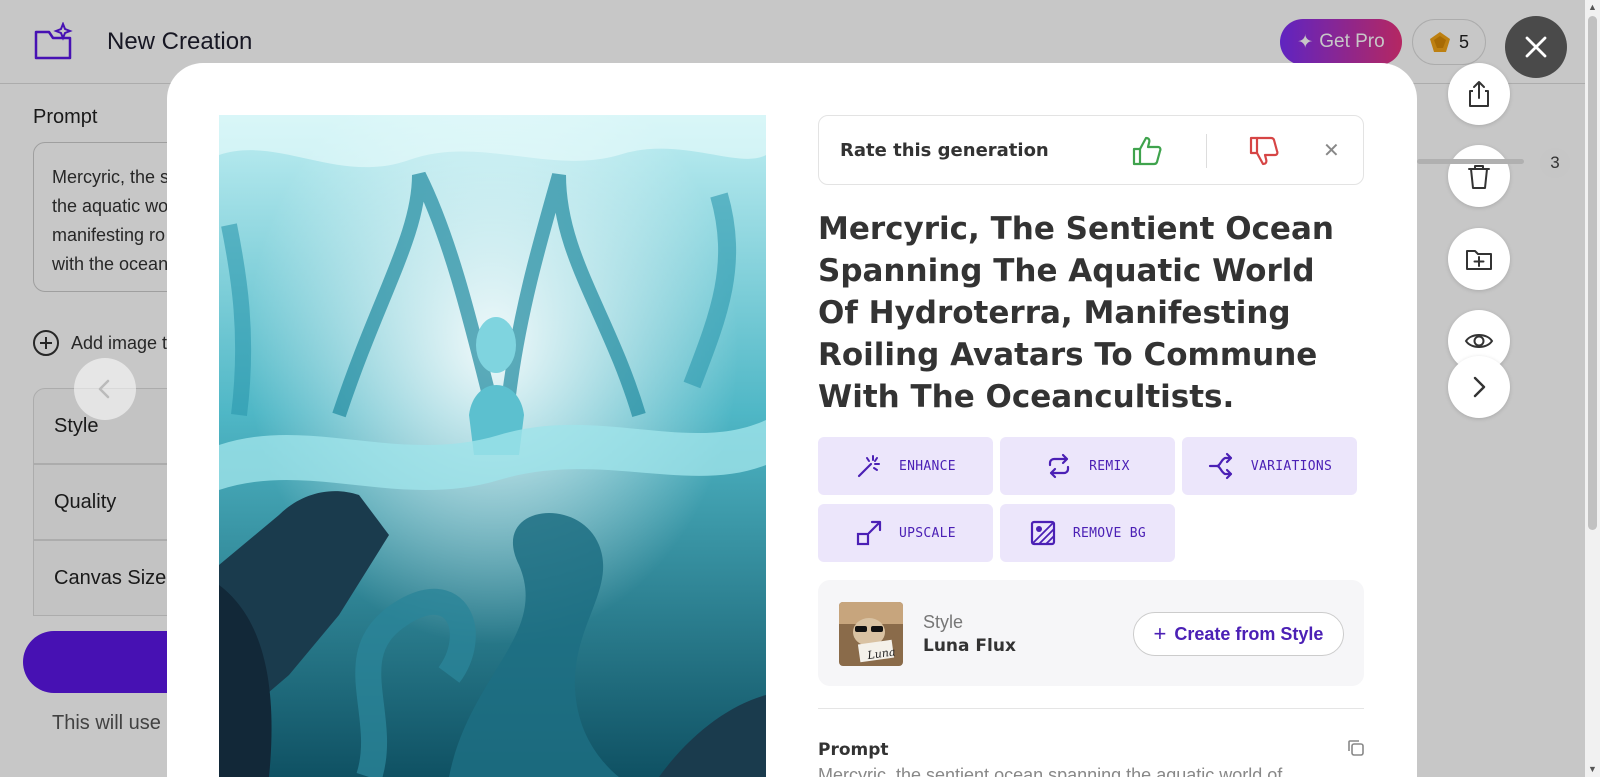 The width and height of the screenshot is (1600, 777). I want to click on close-icon, so click(1536, 47).